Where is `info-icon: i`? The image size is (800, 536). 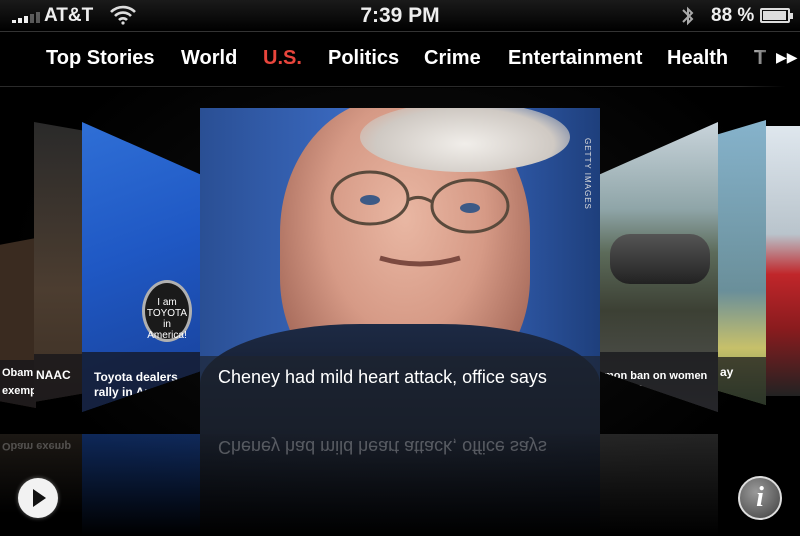
info-icon: i is located at coordinates (760, 498).